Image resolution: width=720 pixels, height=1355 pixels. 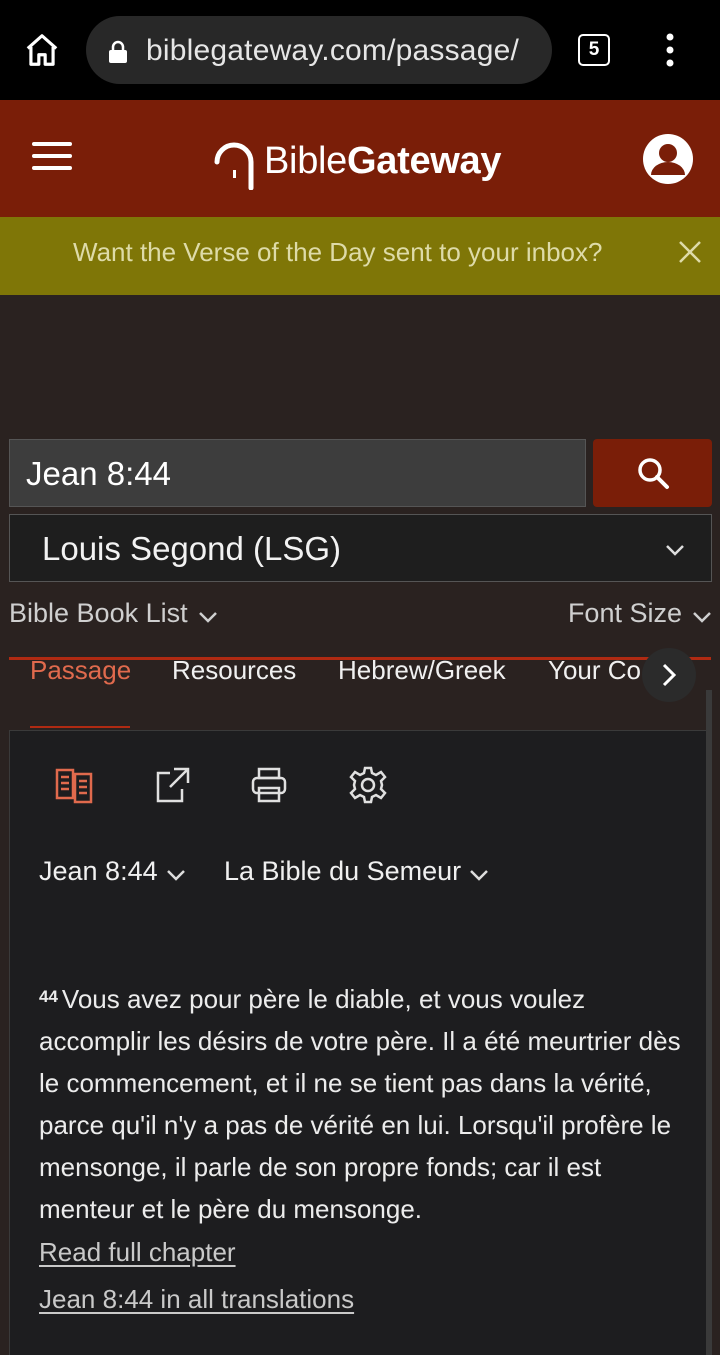 What do you see at coordinates (297, 473) in the screenshot?
I see `passage-search-input: Jean 8:44` at bounding box center [297, 473].